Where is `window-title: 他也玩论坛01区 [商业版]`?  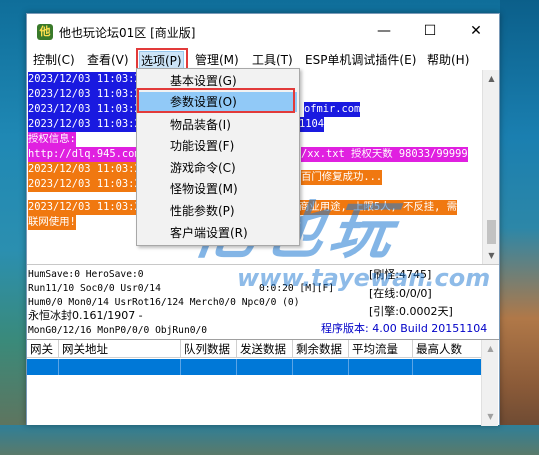
window-title: 他也玩论坛01区 [商业版] is located at coordinates (127, 33).